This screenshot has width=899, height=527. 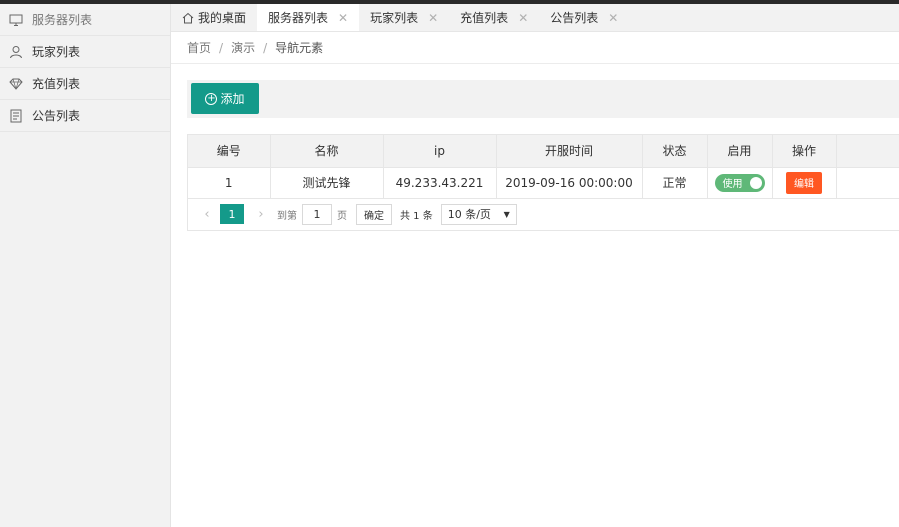 What do you see at coordinates (342, 216) in the screenshot?
I see `goto-suffix: 页` at bounding box center [342, 216].